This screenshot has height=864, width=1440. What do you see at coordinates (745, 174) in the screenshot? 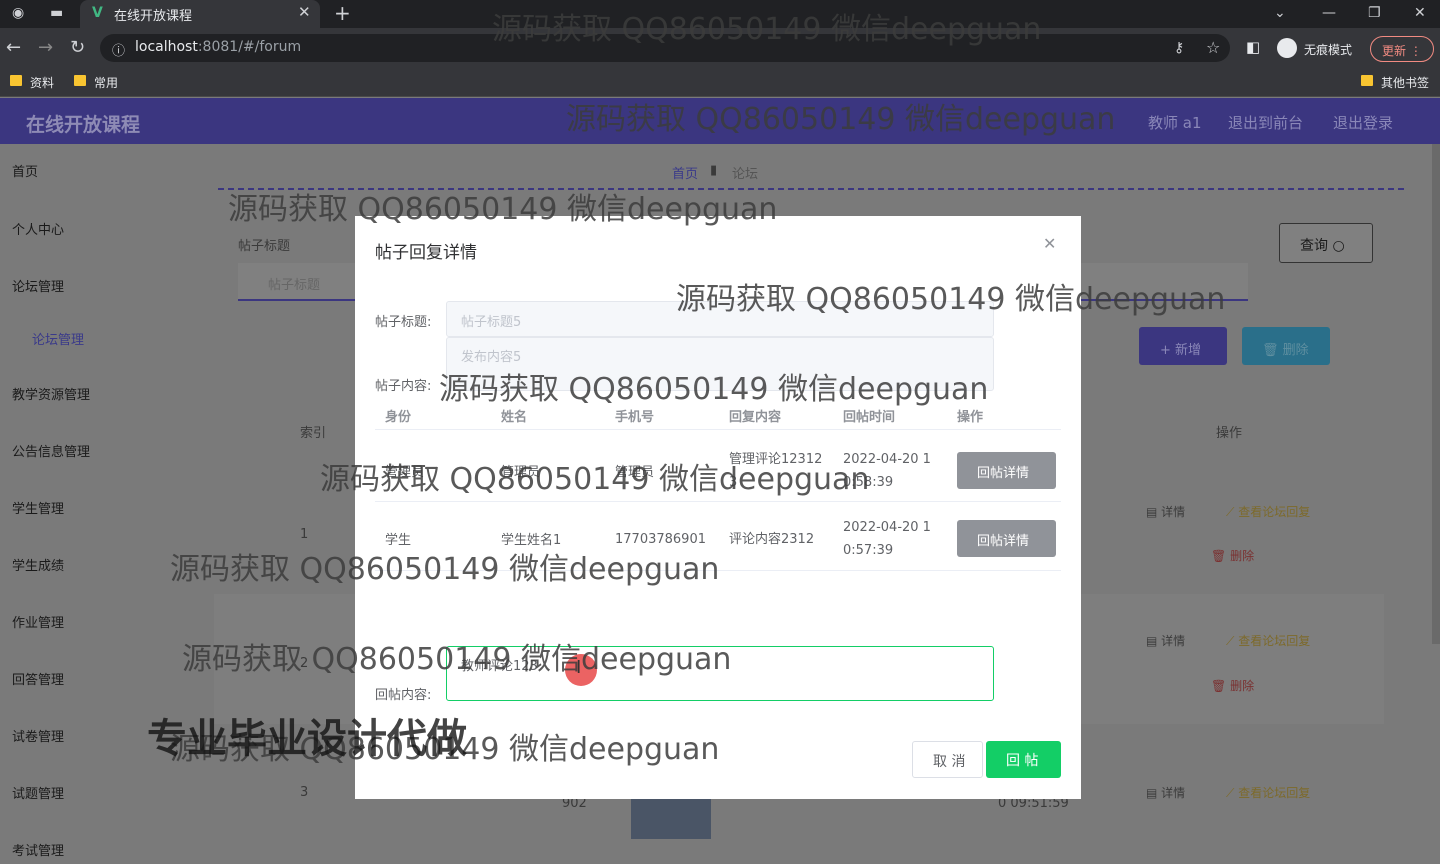
I see `breadcrumb-current: 论坛` at bounding box center [745, 174].